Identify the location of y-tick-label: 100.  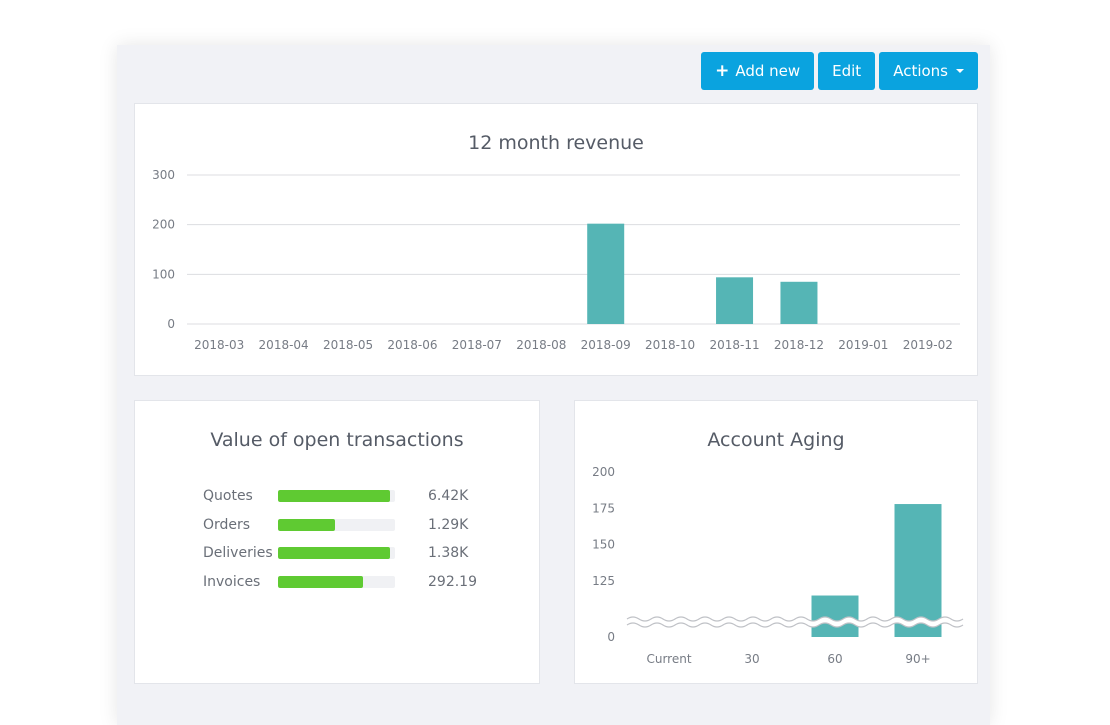
(163, 274).